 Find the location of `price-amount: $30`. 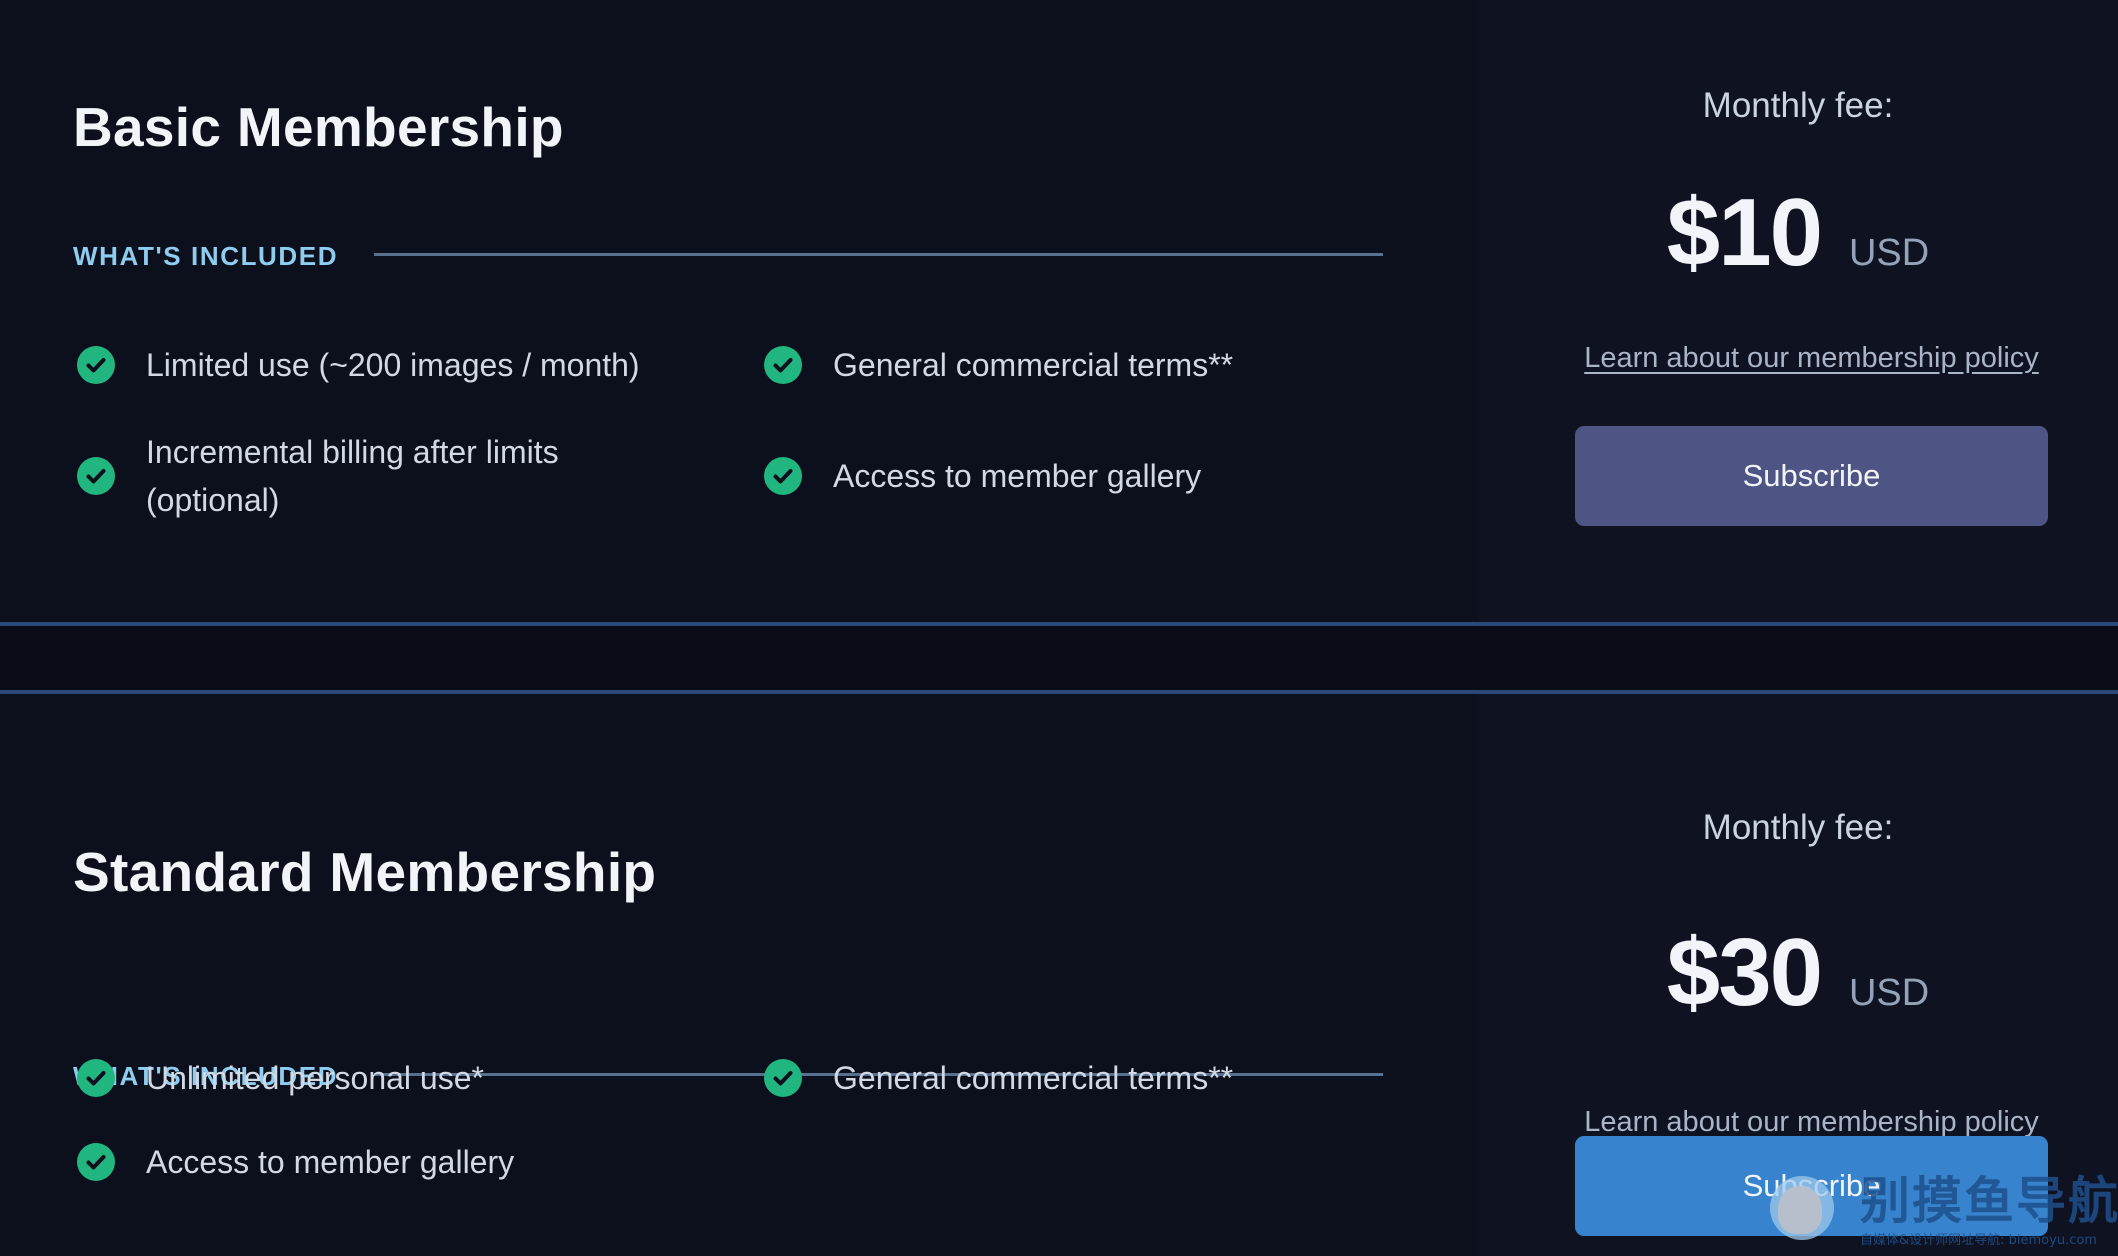

price-amount: $30 is located at coordinates (1744, 972).